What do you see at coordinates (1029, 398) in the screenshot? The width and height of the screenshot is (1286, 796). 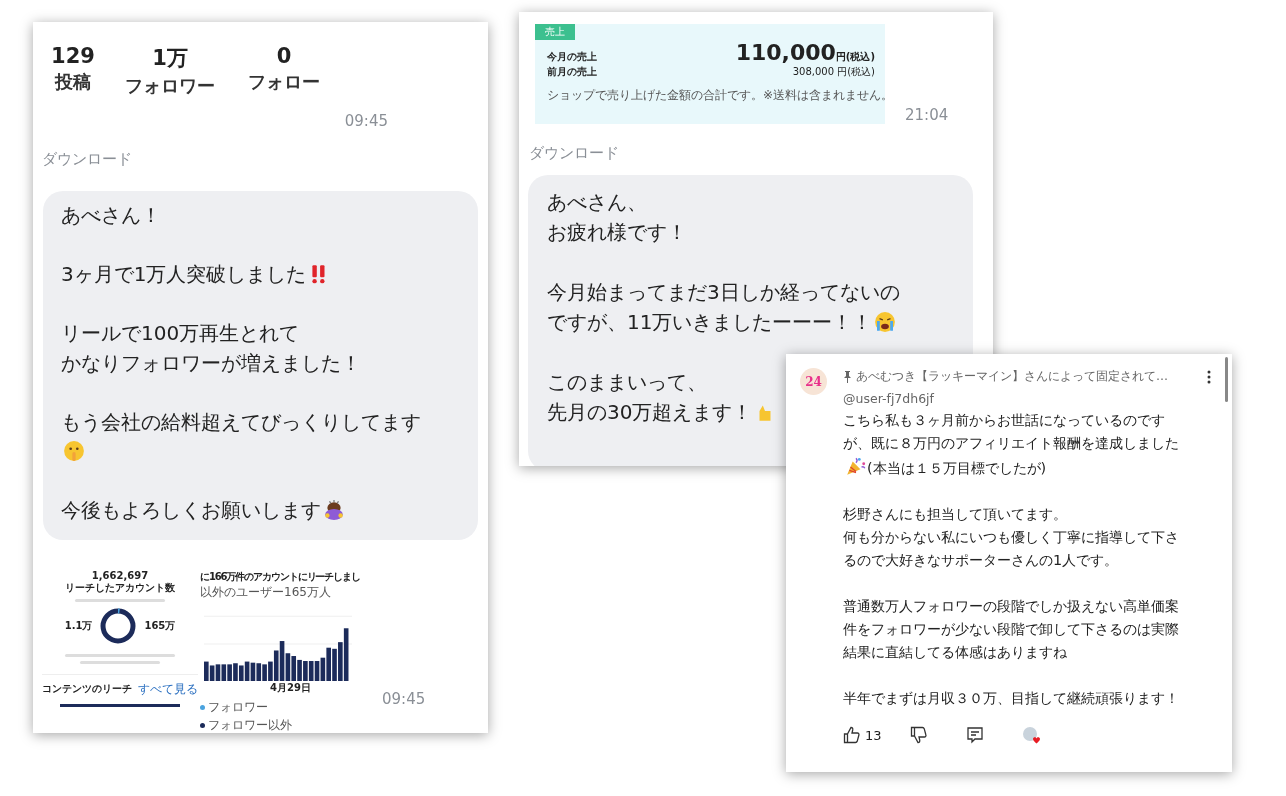 I see `comment-author: @user-fj7dh6jf` at bounding box center [1029, 398].